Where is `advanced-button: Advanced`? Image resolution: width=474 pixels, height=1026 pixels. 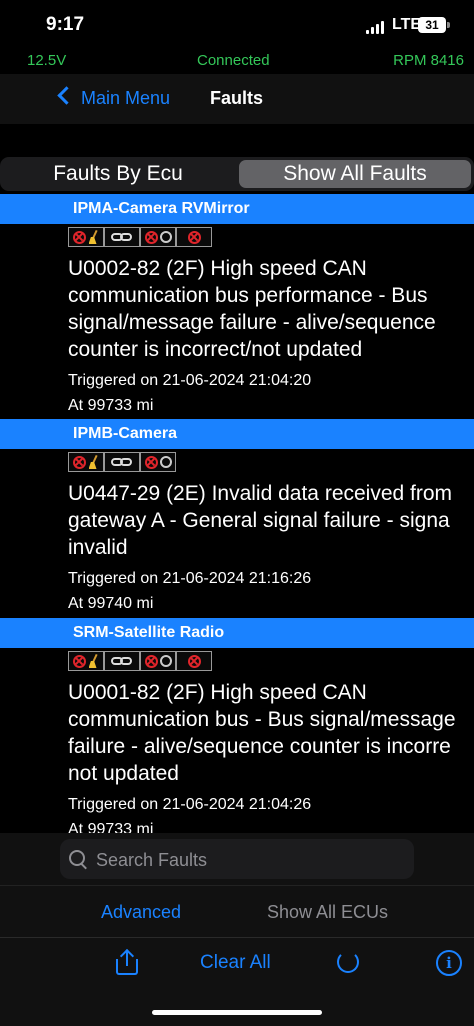
advanced-button: Advanced is located at coordinates (141, 912).